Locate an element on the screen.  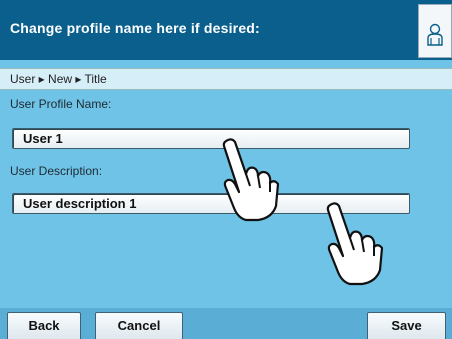
back-button: Back is located at coordinates (44, 325).